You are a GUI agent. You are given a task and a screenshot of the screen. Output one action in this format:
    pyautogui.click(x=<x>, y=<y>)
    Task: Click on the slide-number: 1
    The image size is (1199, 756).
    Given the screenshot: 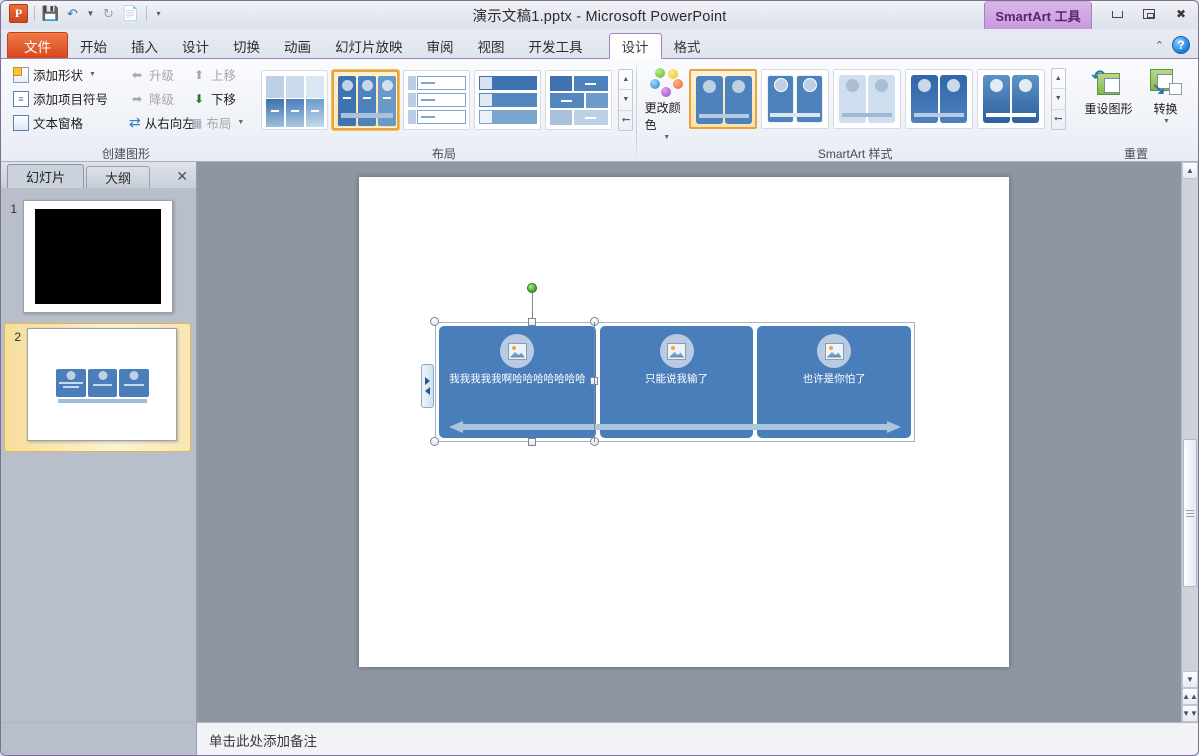 What is the action you would take?
    pyautogui.click(x=13, y=209)
    